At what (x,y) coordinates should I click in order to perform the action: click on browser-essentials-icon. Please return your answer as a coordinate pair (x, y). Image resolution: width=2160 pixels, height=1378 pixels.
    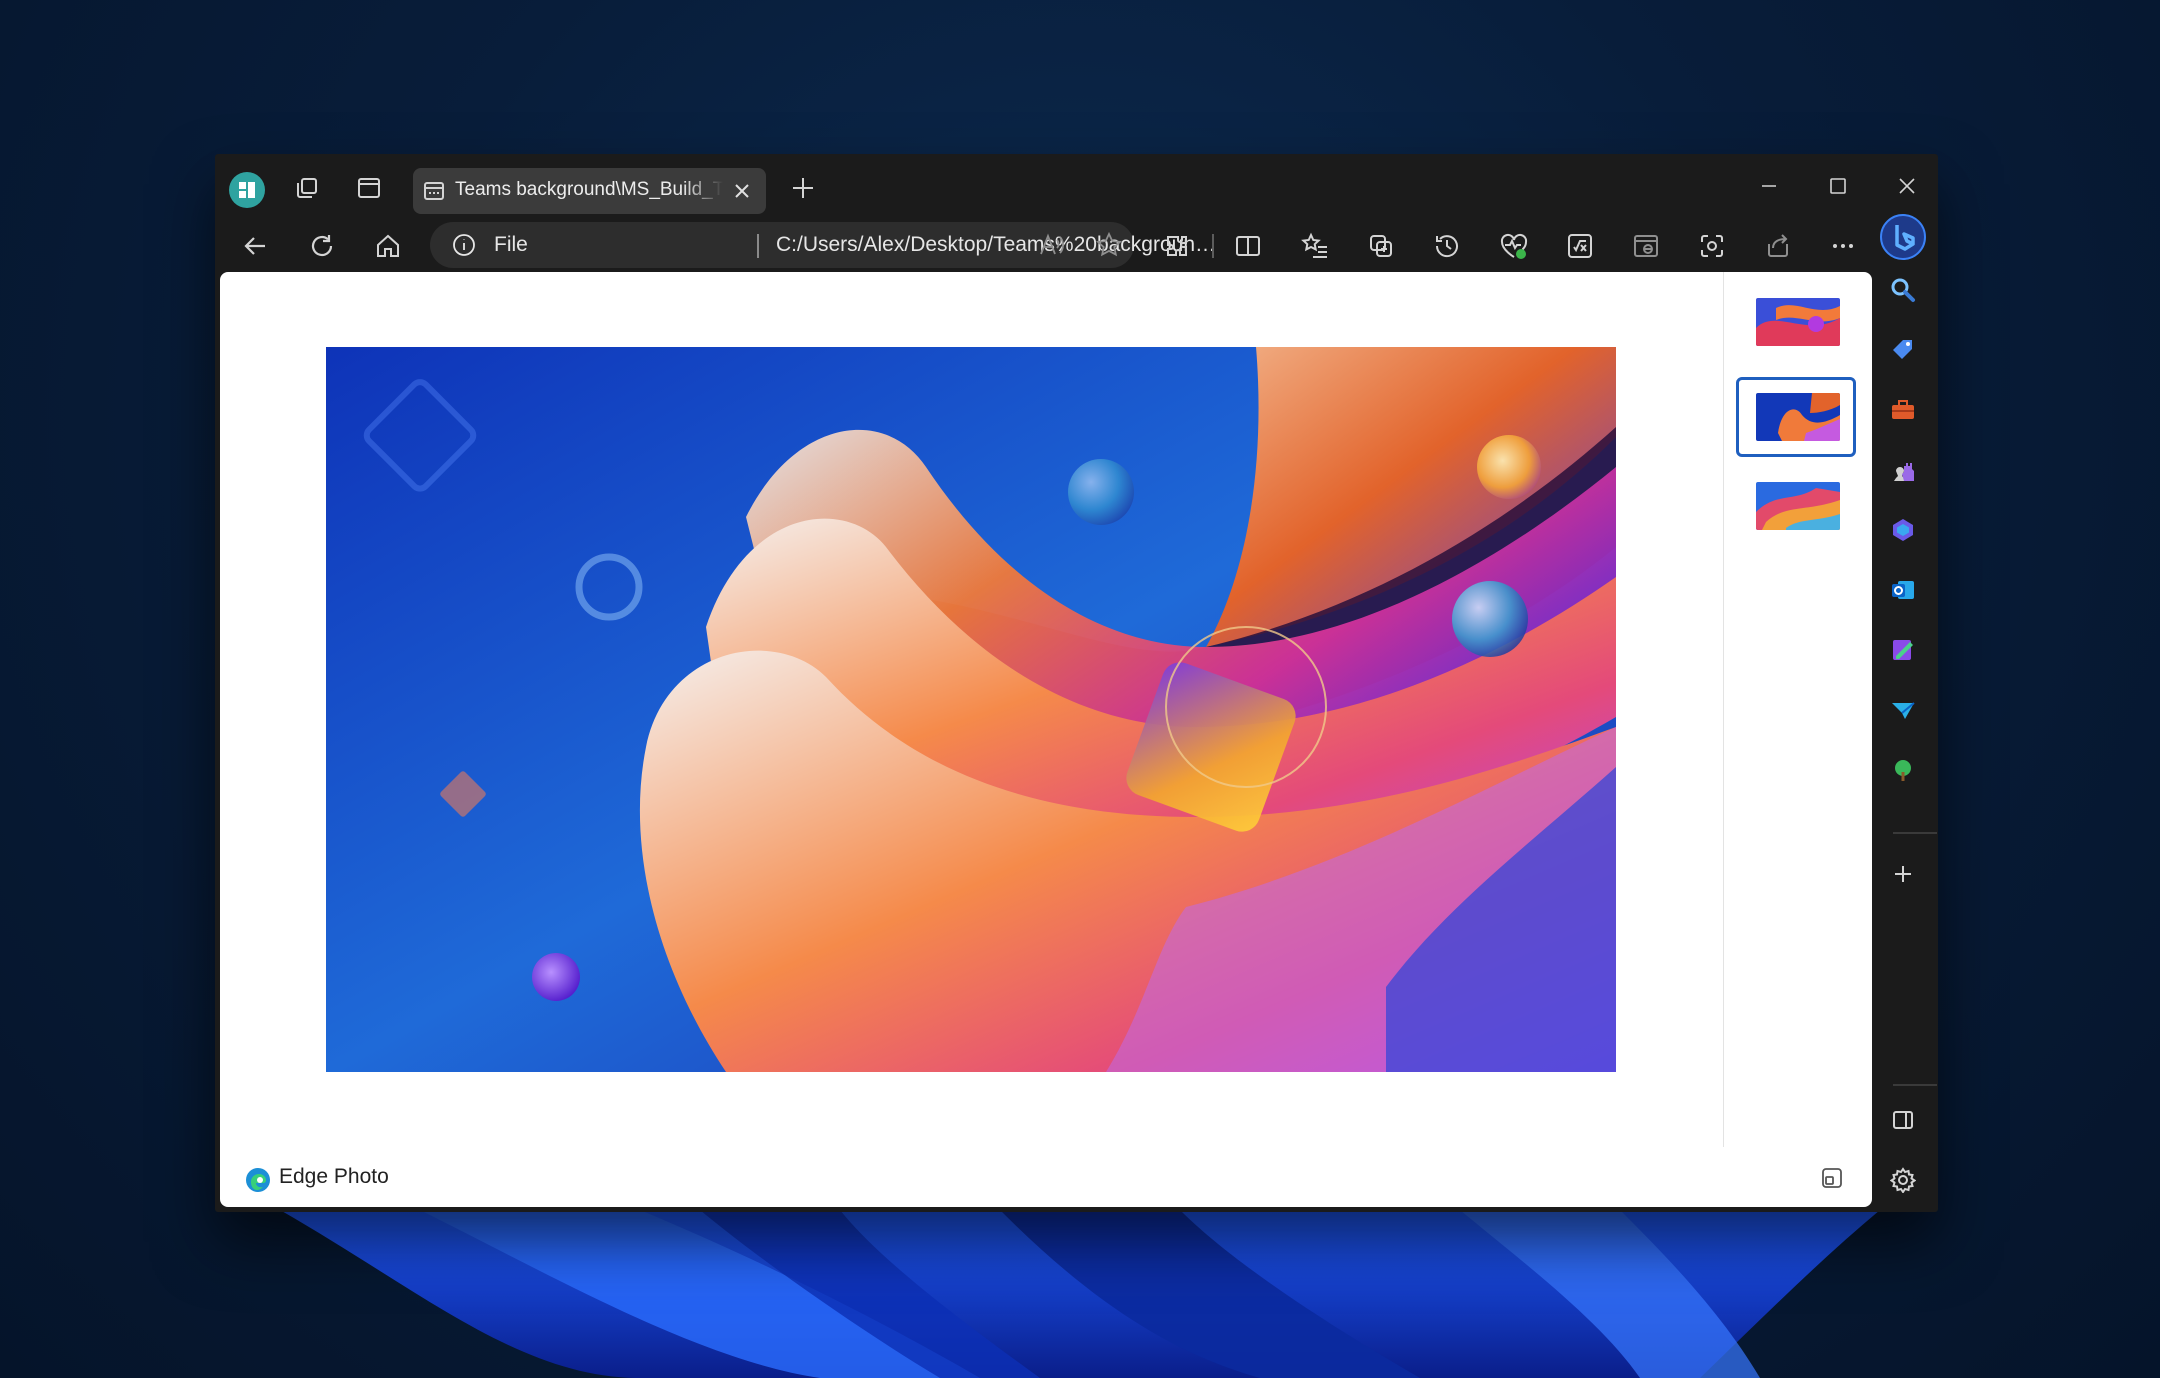
    Looking at the image, I should click on (1514, 246).